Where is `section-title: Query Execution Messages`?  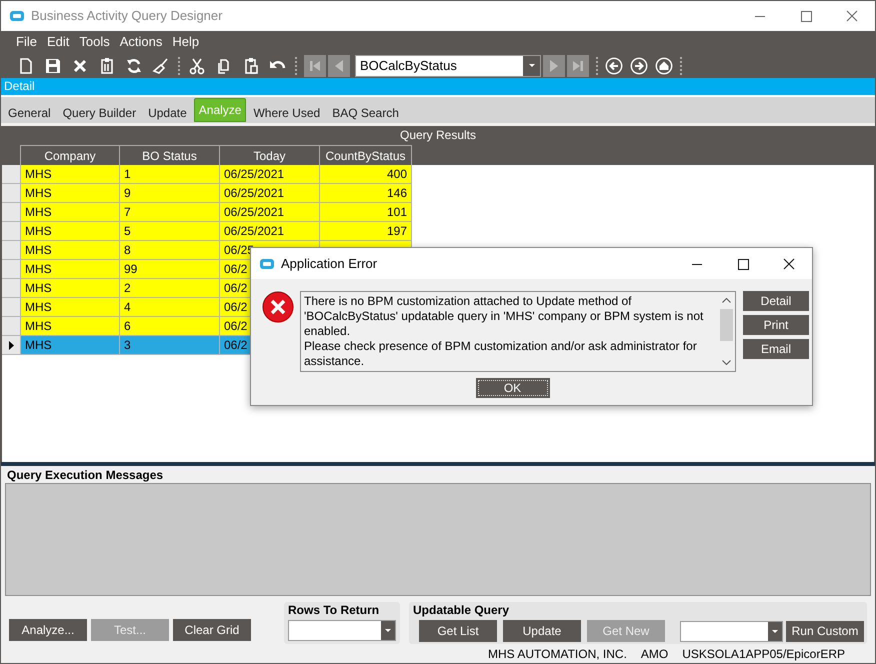 section-title: Query Execution Messages is located at coordinates (85, 475).